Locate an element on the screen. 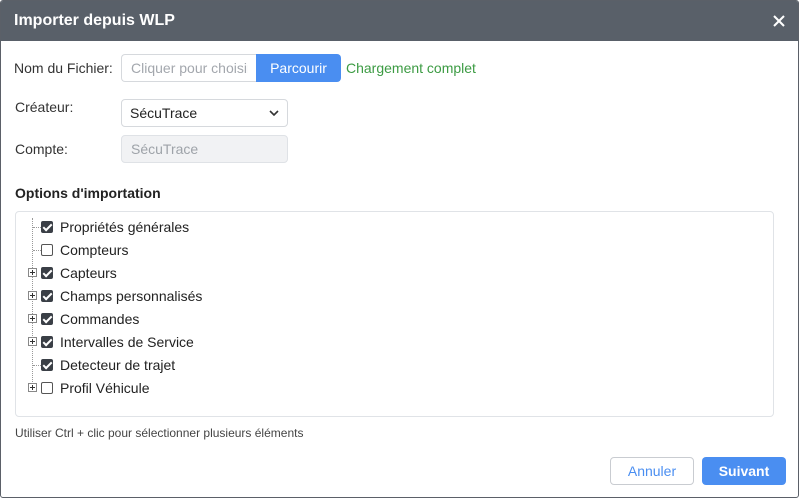 The image size is (799, 498). import-options-title: Options d'importation is located at coordinates (88, 193).